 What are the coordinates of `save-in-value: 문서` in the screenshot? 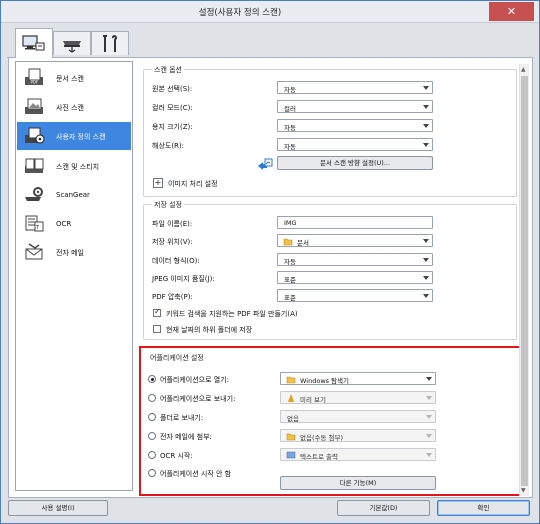 It's located at (303, 243).